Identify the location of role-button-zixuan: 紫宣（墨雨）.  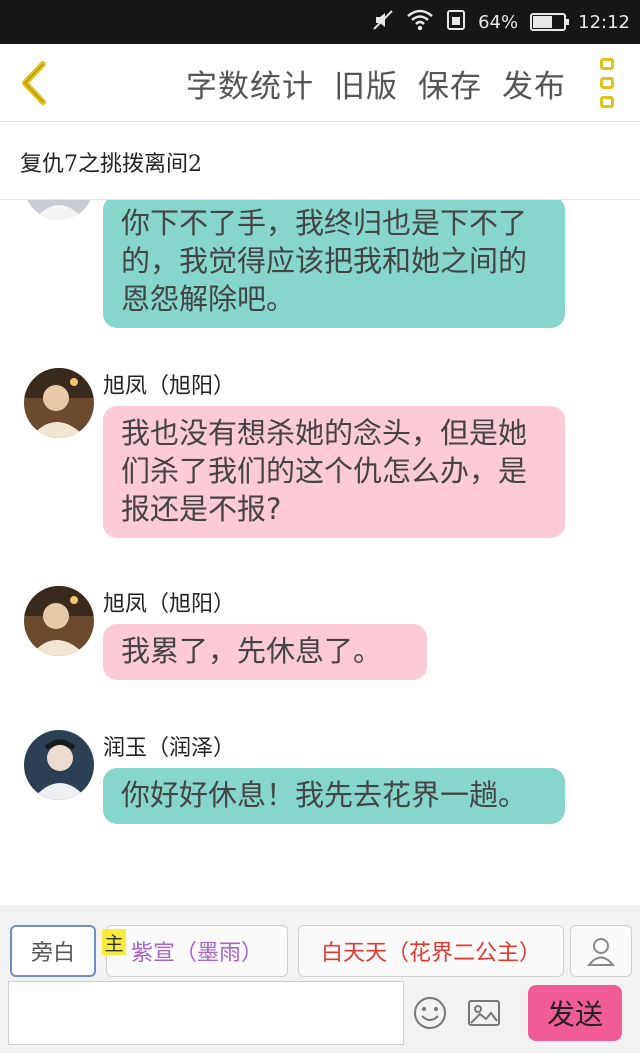
(197, 951).